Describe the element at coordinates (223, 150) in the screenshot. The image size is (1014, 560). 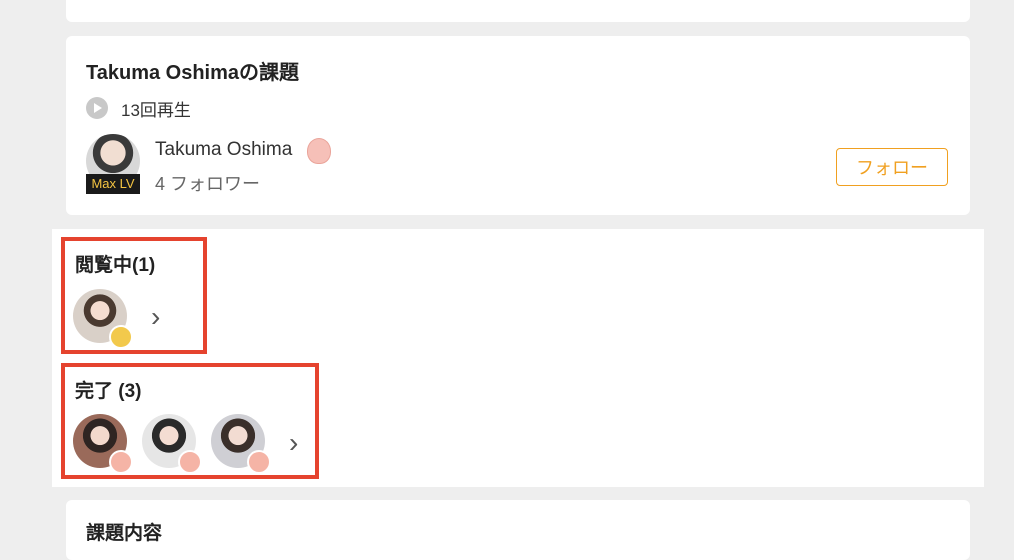
I see `author-name: Takuma Oshima` at that location.